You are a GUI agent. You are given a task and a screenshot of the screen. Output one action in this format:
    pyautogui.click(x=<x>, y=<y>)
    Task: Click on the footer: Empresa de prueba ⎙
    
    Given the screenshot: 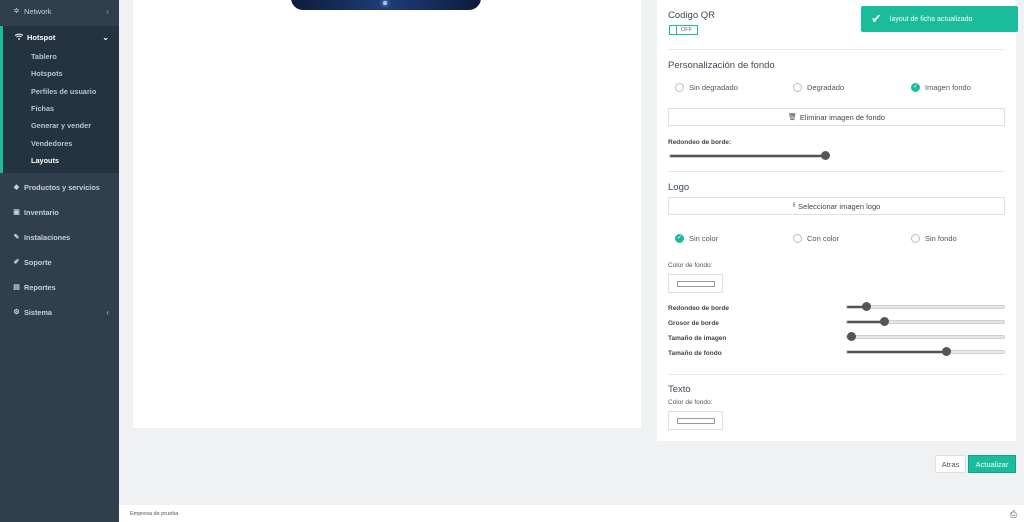 What is the action you would take?
    pyautogui.click(x=571, y=513)
    